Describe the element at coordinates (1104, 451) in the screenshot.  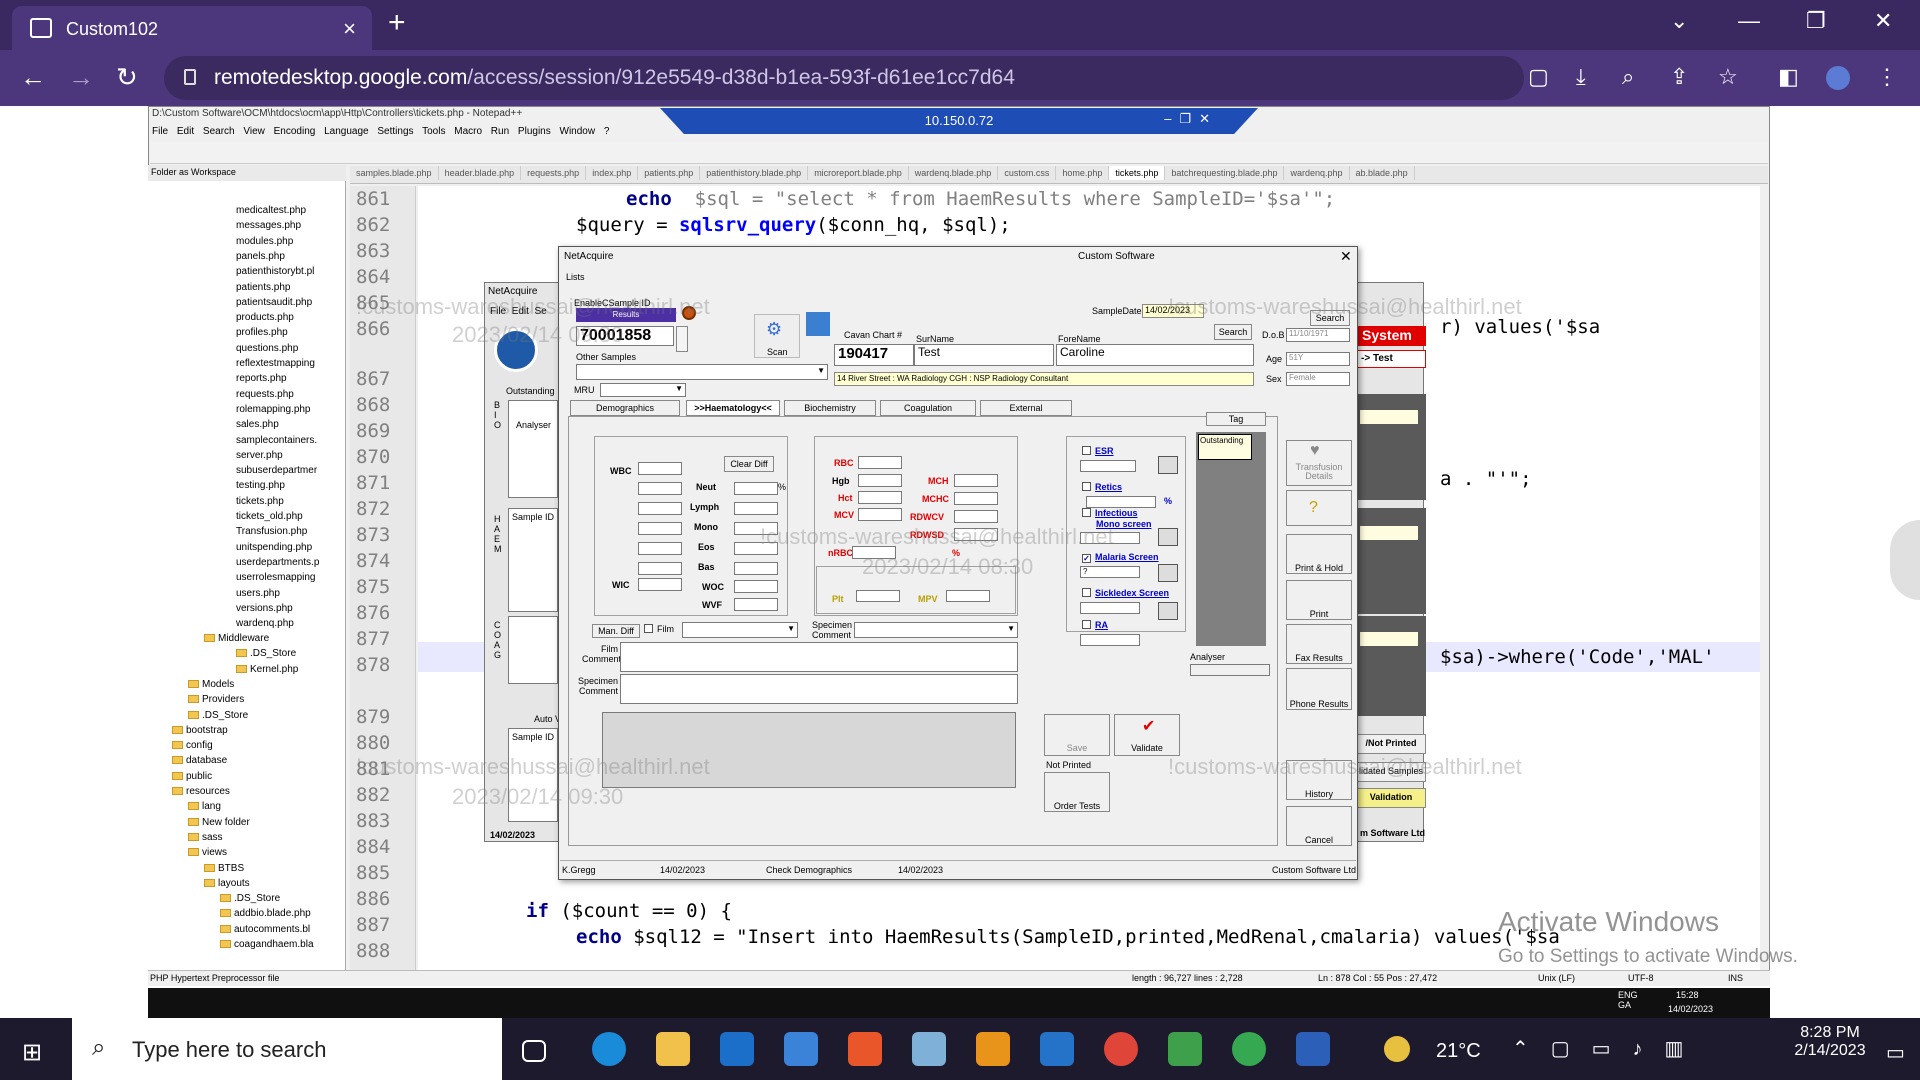
I see `esr-label: ESR` at that location.